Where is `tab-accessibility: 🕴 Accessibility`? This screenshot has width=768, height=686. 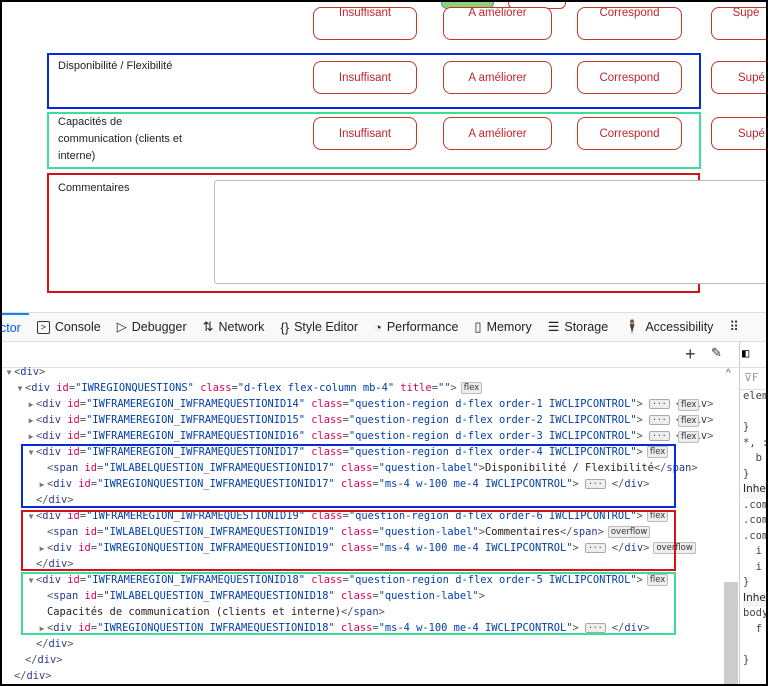
tab-accessibility: 🕴 Accessibility is located at coordinates (668, 327).